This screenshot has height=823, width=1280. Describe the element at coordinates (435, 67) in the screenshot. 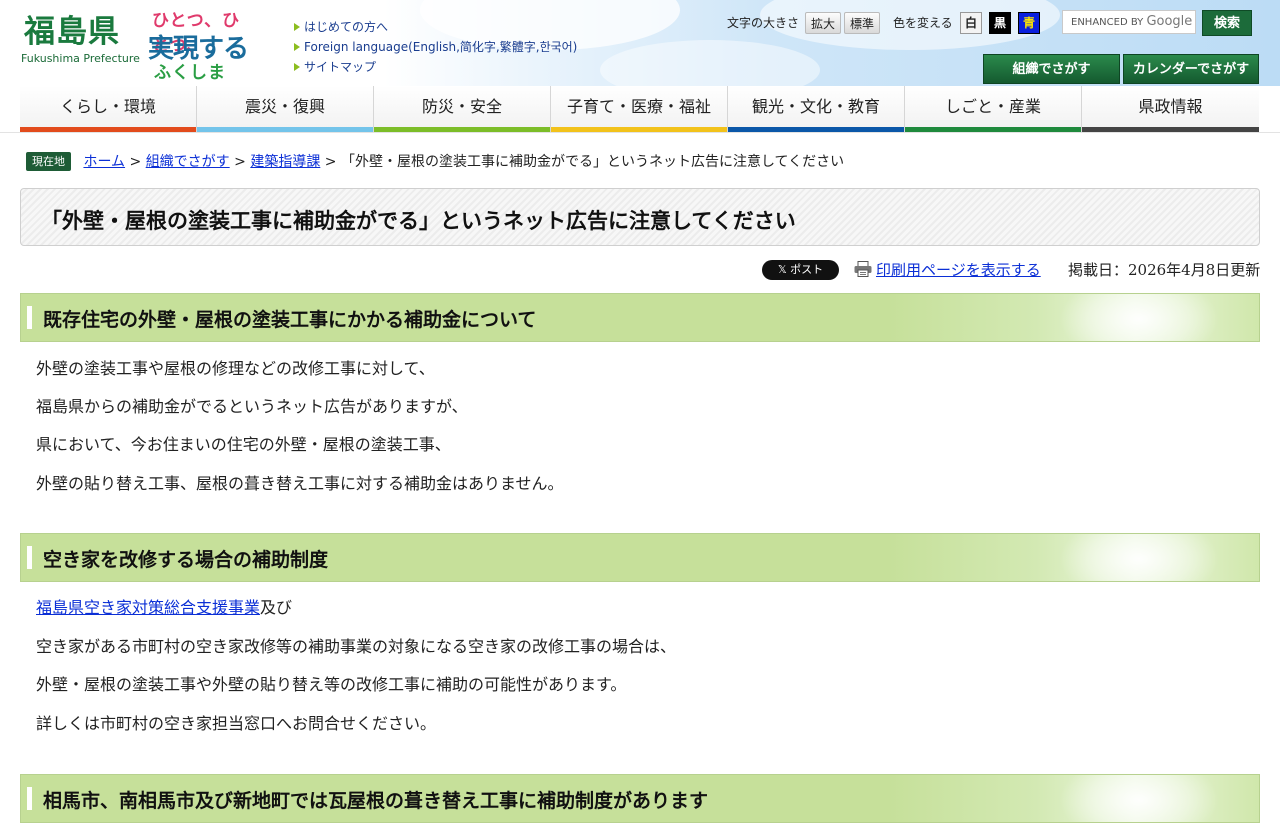

I see `link-sitemap: サイトマップ` at that location.